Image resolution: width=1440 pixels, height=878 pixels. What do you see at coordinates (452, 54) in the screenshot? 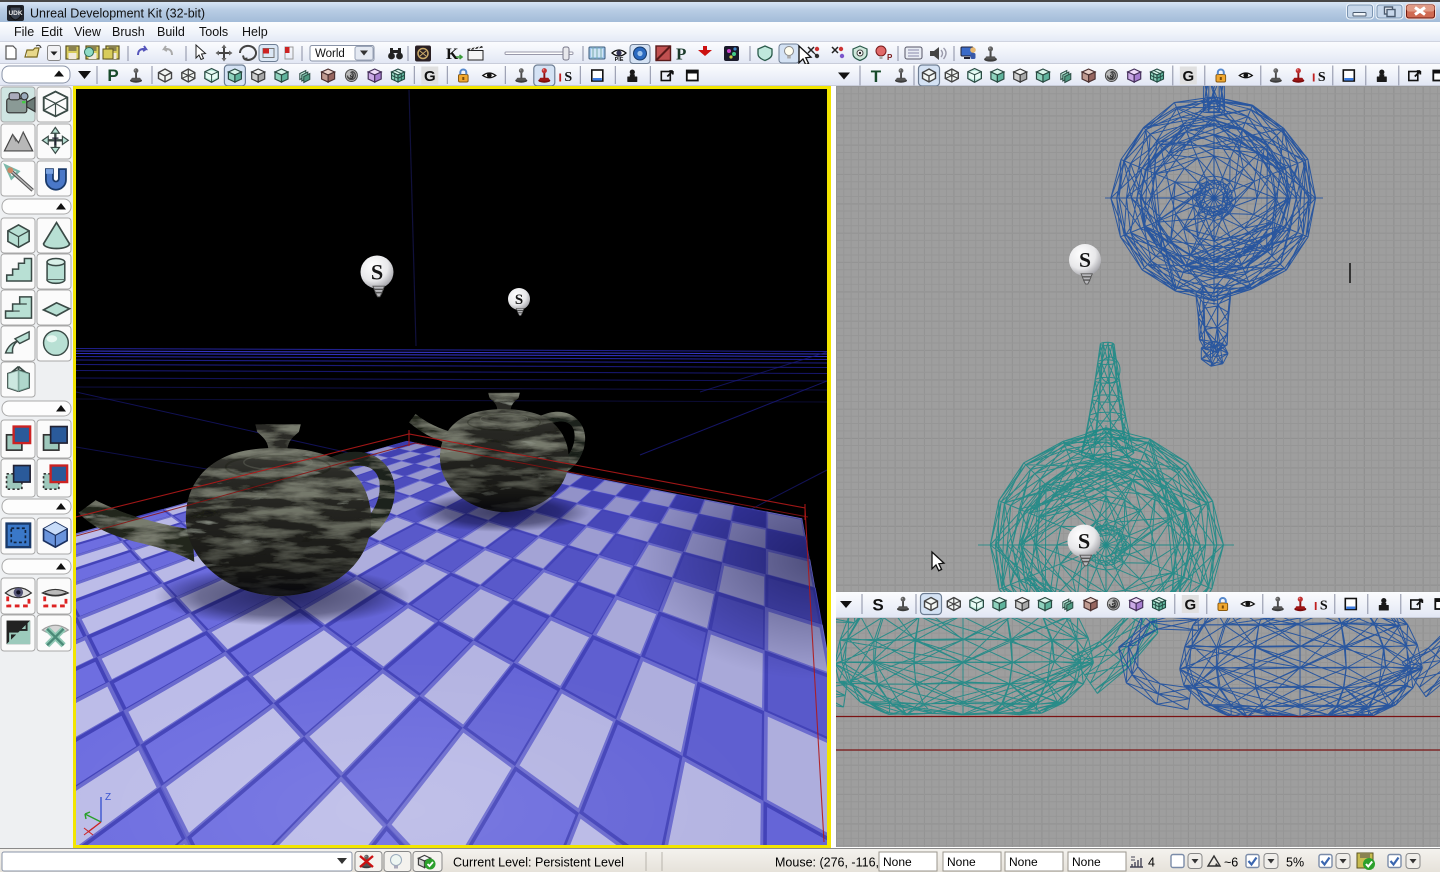
I see `svg-text: K` at bounding box center [452, 54].